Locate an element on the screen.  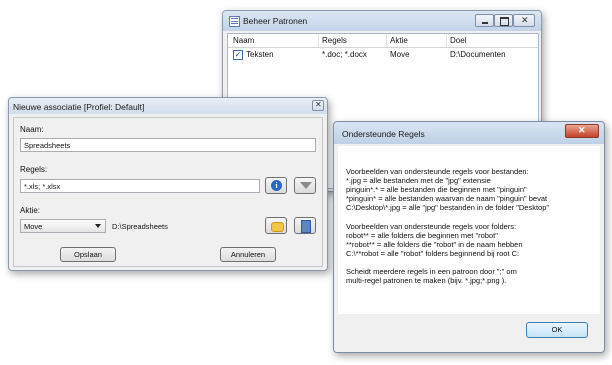
cell-naam: Teksten is located at coordinates (260, 54).